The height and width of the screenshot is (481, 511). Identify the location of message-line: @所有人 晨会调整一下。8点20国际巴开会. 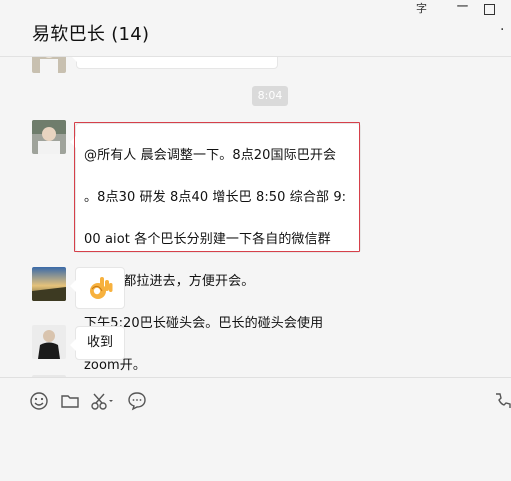
(210, 155).